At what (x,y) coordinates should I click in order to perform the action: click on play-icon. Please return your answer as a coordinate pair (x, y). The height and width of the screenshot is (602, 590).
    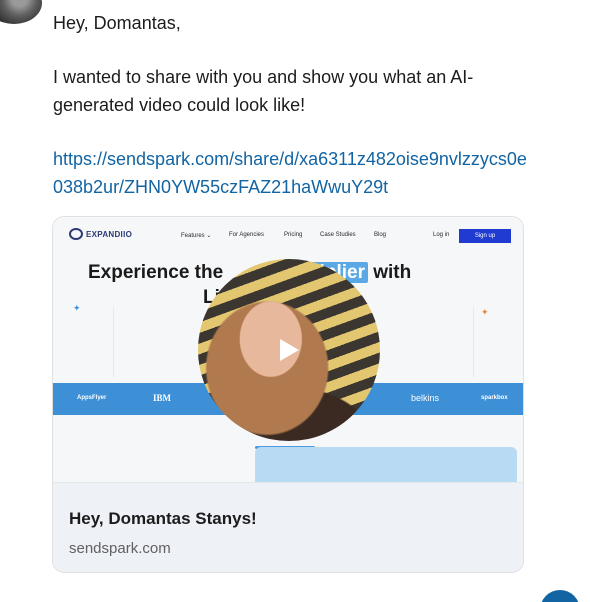
    Looking at the image, I should click on (289, 350).